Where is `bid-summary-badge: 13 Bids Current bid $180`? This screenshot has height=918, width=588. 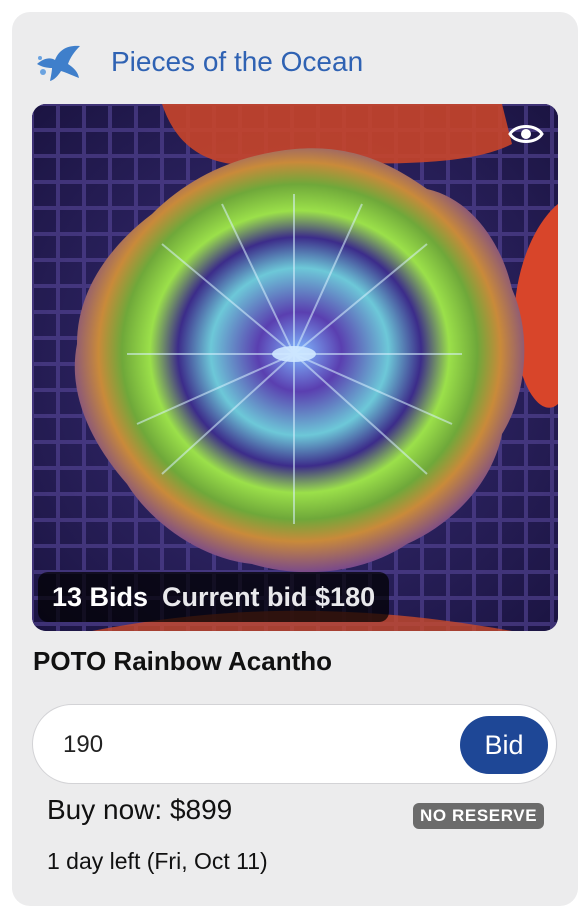
bid-summary-badge: 13 Bids Current bid $180 is located at coordinates (214, 597).